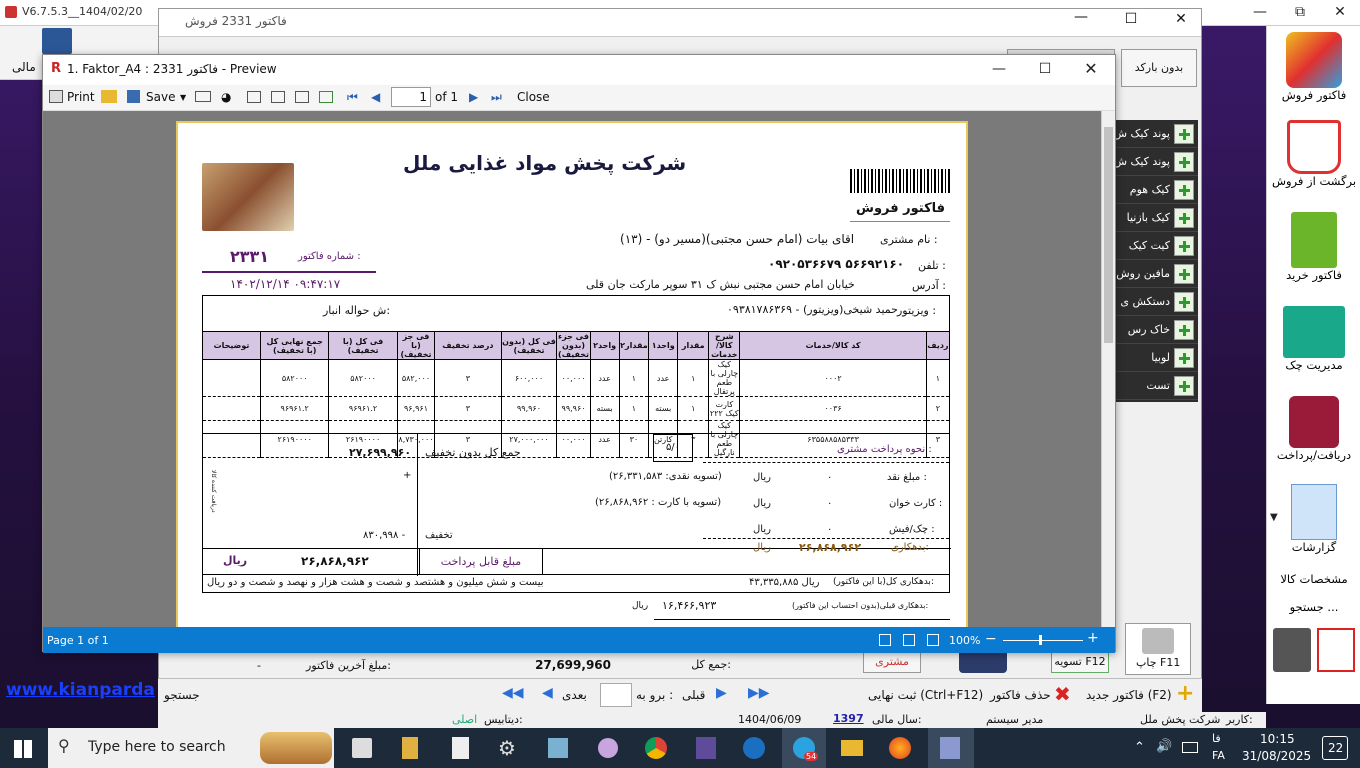  I want to click on minimize-icon: —, so click(1260, 12).